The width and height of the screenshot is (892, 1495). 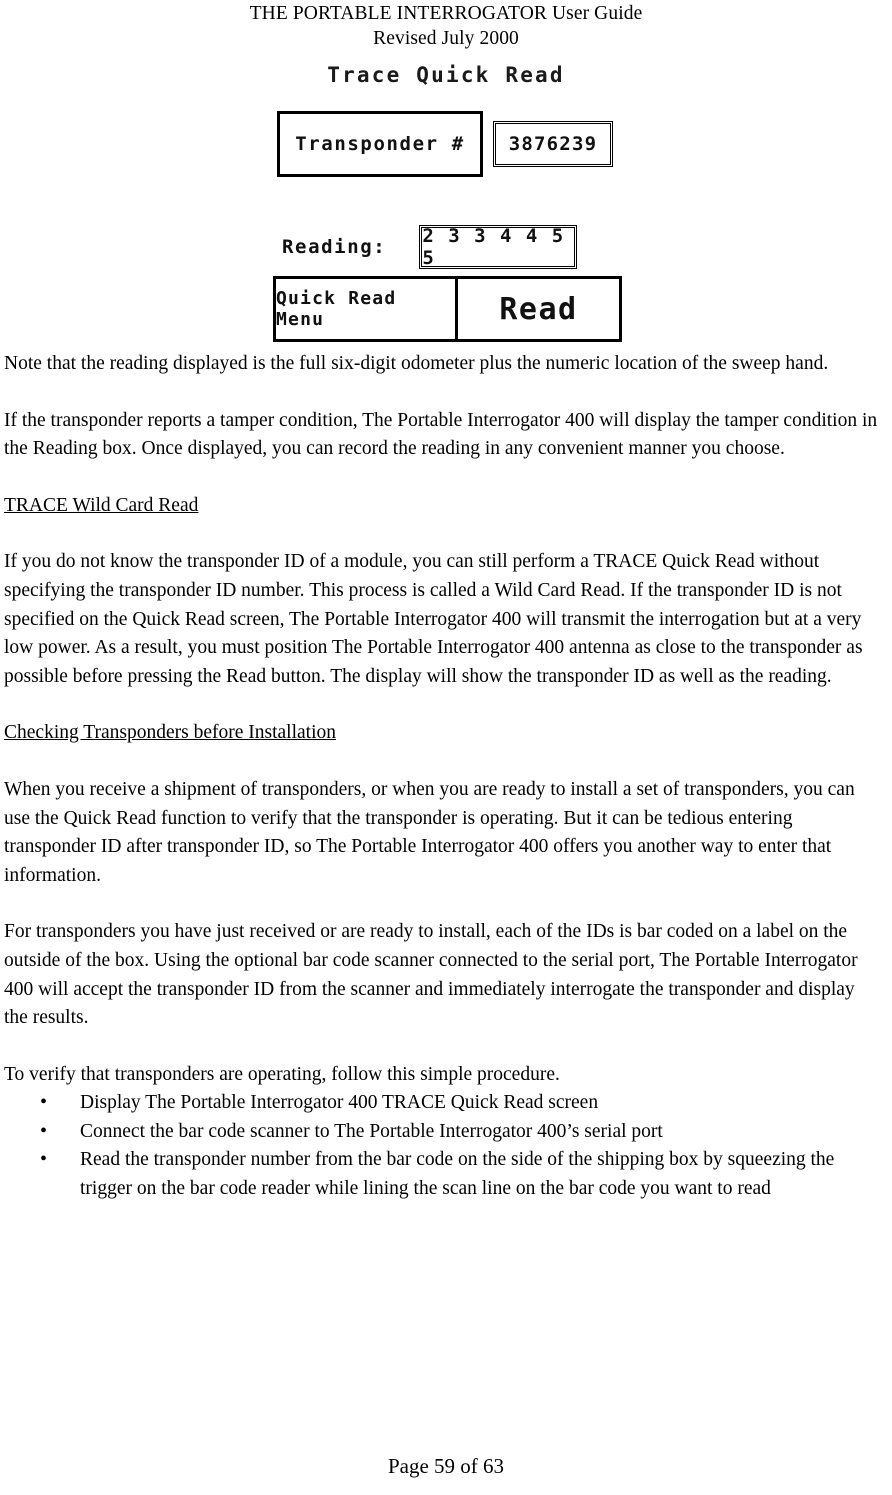 I want to click on heading-wrapper-wild-card: TRACE Wild Card Read, so click(x=442, y=520).